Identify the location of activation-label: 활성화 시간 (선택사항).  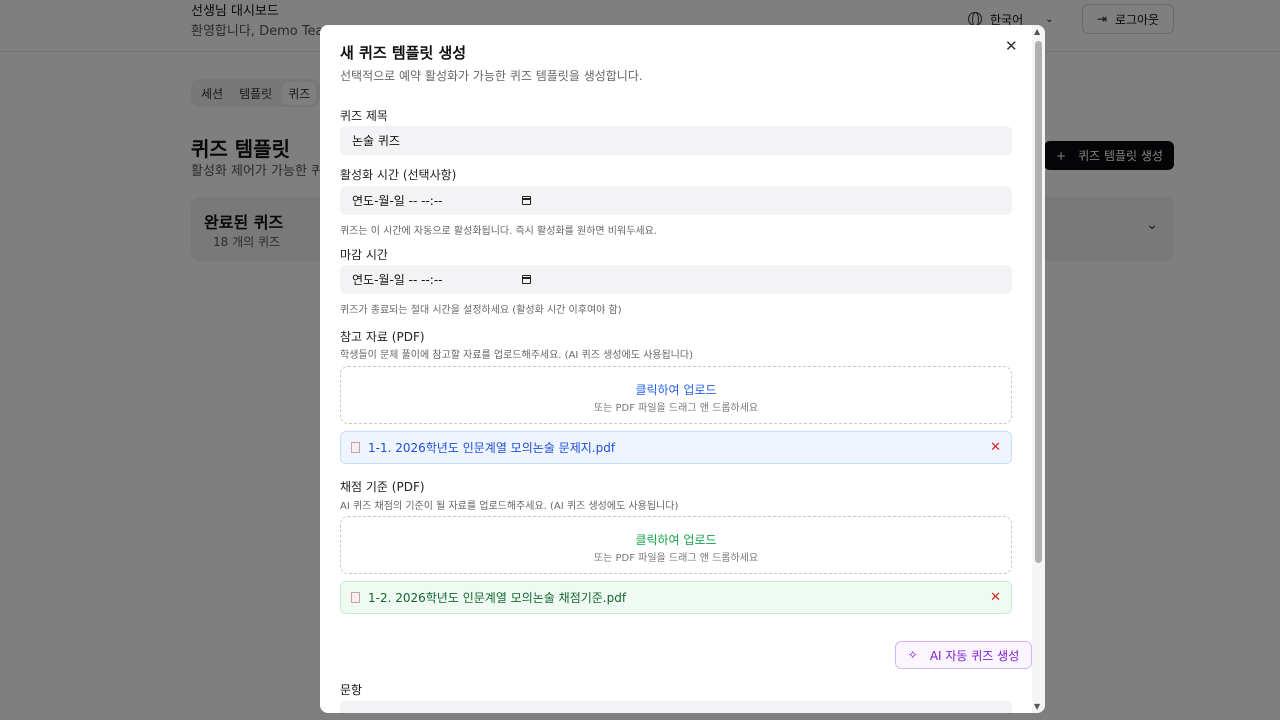
(398, 175).